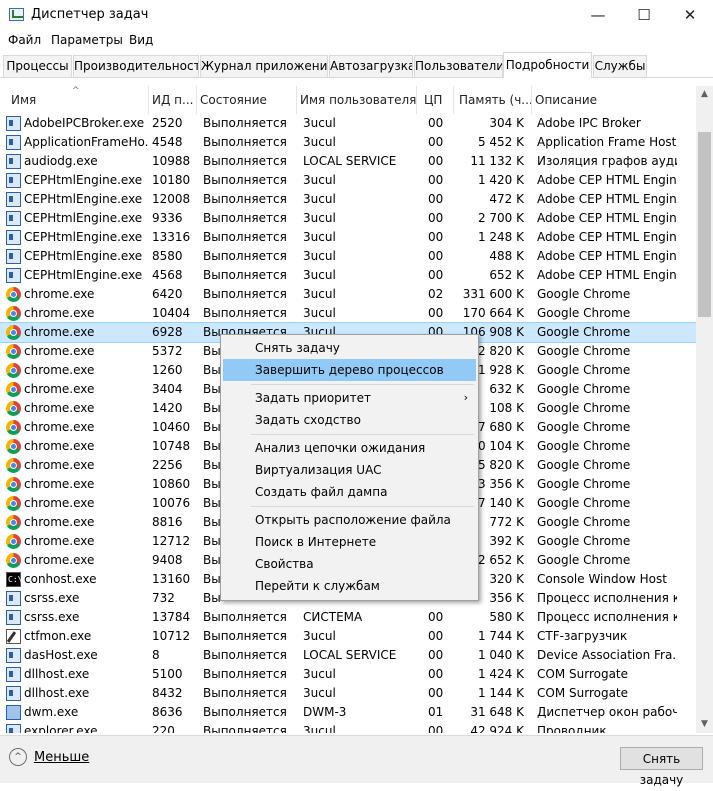 The width and height of the screenshot is (713, 791). What do you see at coordinates (357, 100) in the screenshot?
I see `column-header-username: Имя пользователя` at bounding box center [357, 100].